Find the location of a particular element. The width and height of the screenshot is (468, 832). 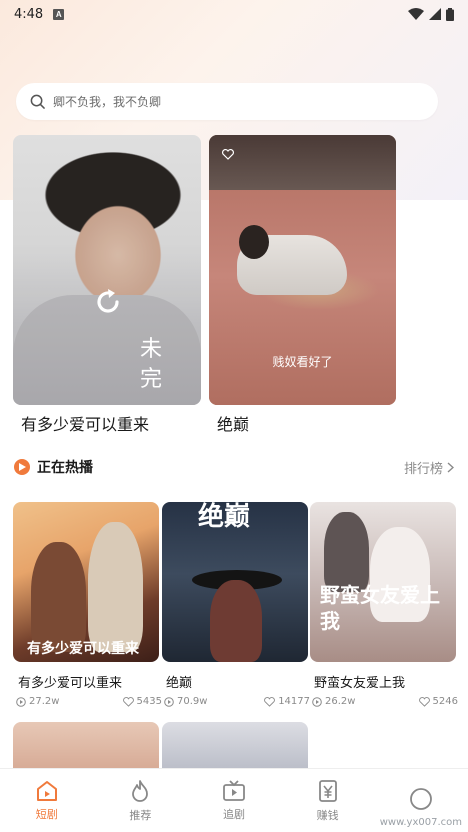

tab-label: 赚钱 is located at coordinates (327, 815).